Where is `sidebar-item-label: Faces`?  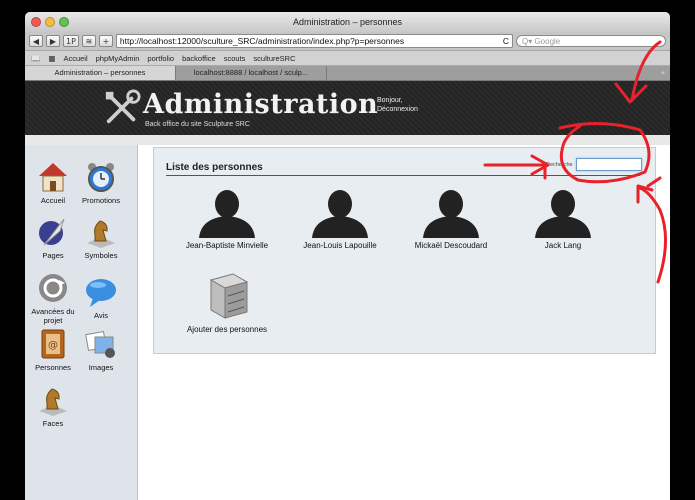
sidebar-item-label: Faces is located at coordinates (53, 423).